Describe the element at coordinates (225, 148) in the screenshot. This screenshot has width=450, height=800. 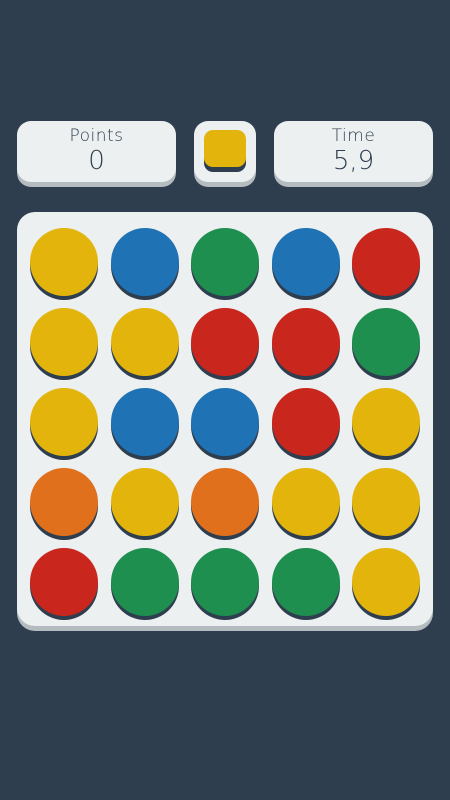
I see `target-color-swatch` at that location.